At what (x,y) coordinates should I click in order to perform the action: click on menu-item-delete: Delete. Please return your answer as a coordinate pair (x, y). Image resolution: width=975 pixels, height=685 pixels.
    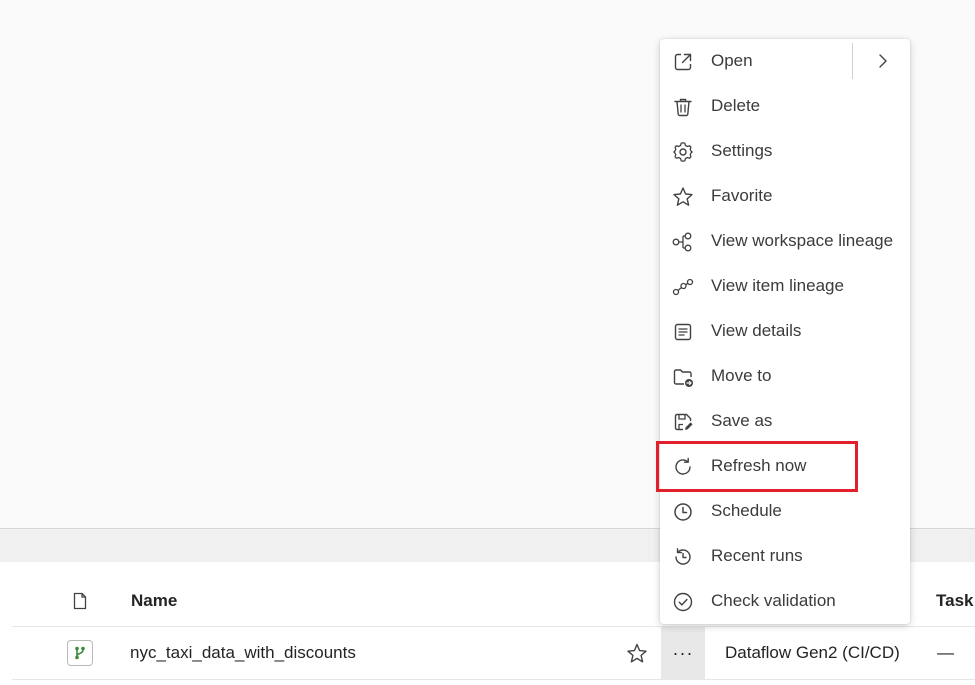
    Looking at the image, I should click on (785, 106).